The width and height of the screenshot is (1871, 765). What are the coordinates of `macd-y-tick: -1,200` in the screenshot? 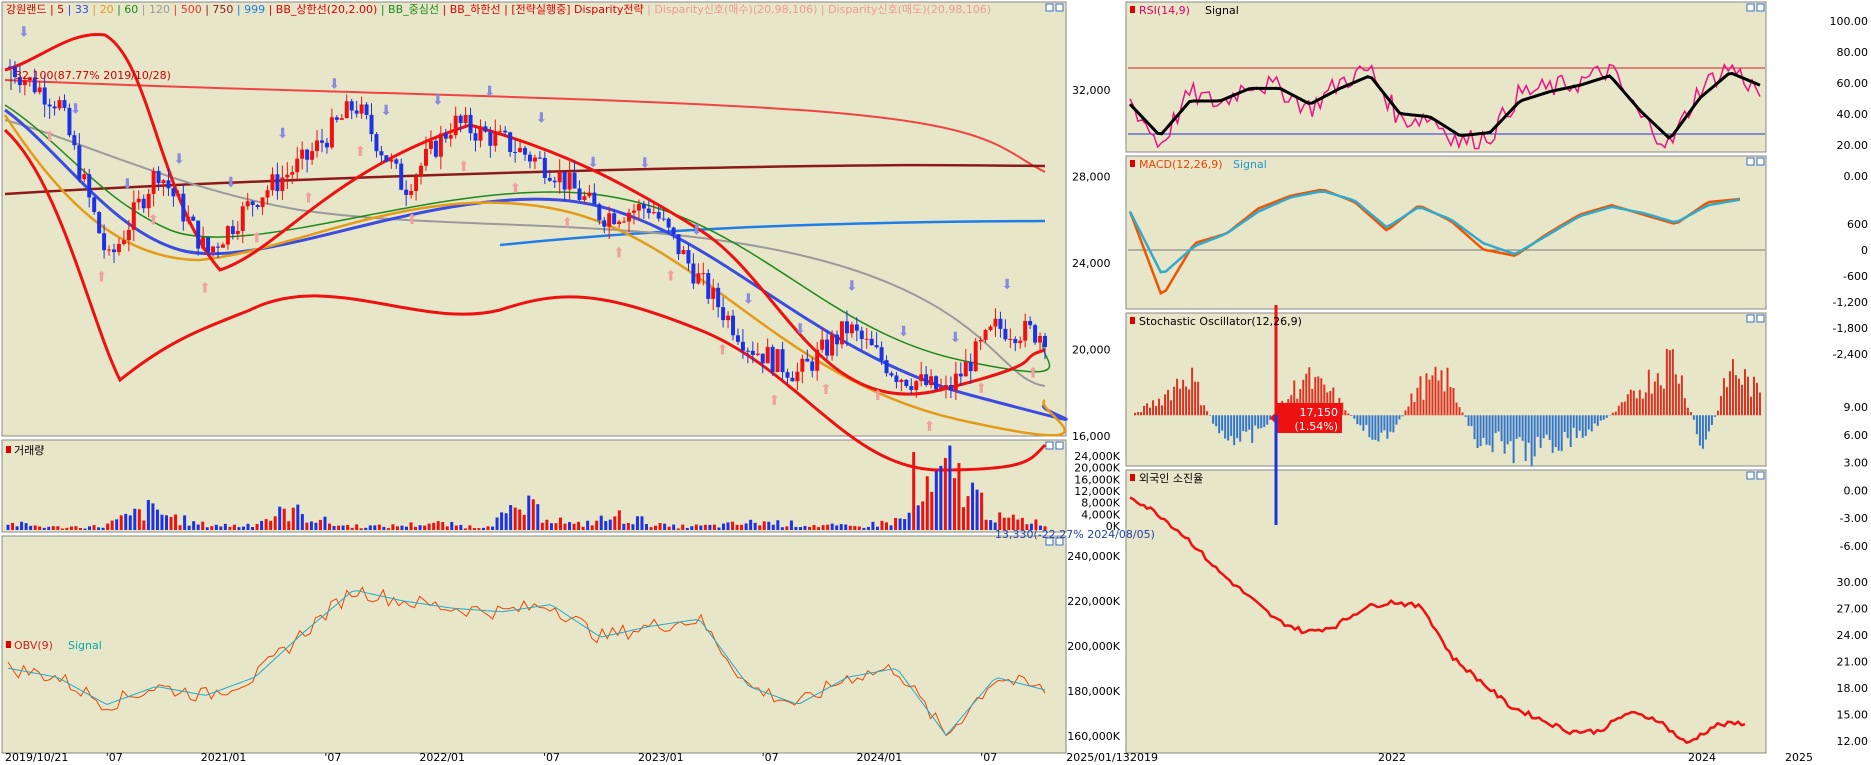 It's located at (1850, 302).